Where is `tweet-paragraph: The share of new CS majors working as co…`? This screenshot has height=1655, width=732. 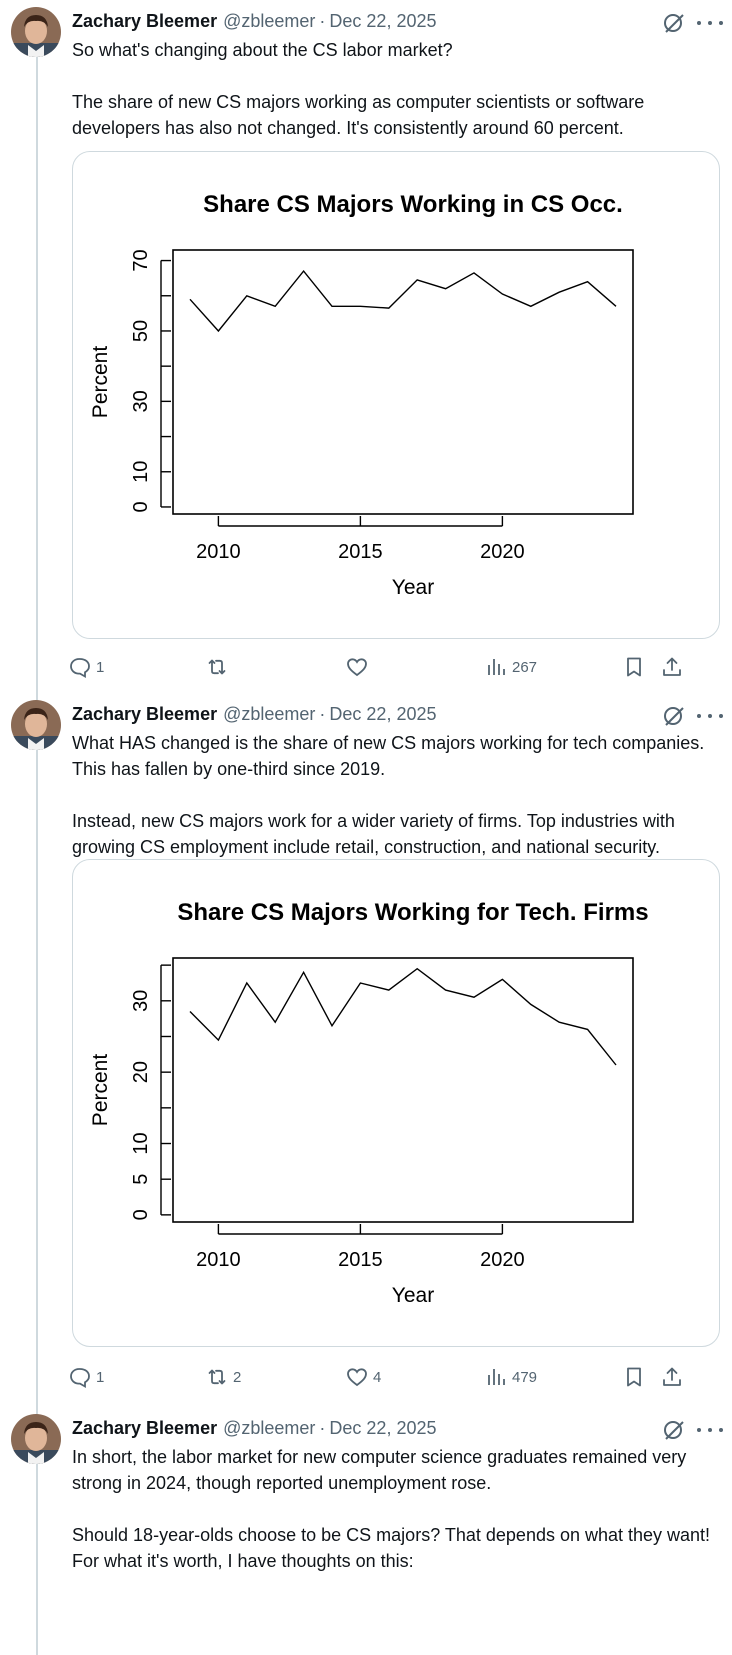 tweet-paragraph: The share of new CS majors working as co… is located at coordinates (358, 115).